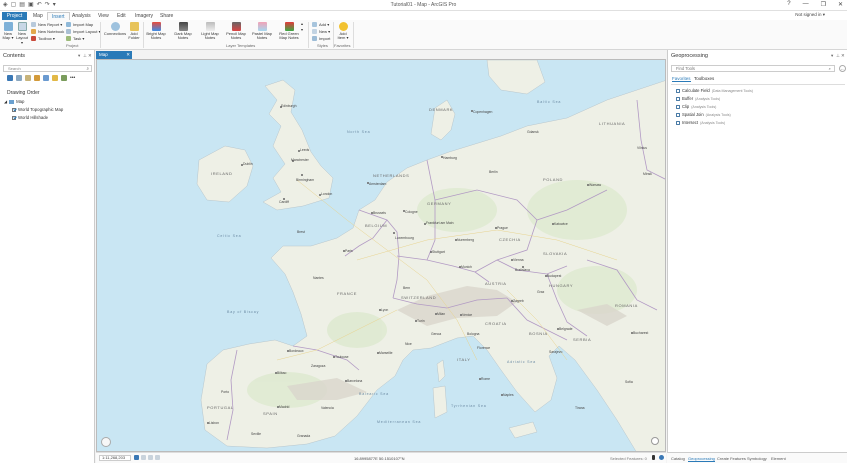 Image resolution: width=847 pixels, height=463 pixels. What do you see at coordinates (37, 78) in the screenshot?
I see `editing-icon` at bounding box center [37, 78].